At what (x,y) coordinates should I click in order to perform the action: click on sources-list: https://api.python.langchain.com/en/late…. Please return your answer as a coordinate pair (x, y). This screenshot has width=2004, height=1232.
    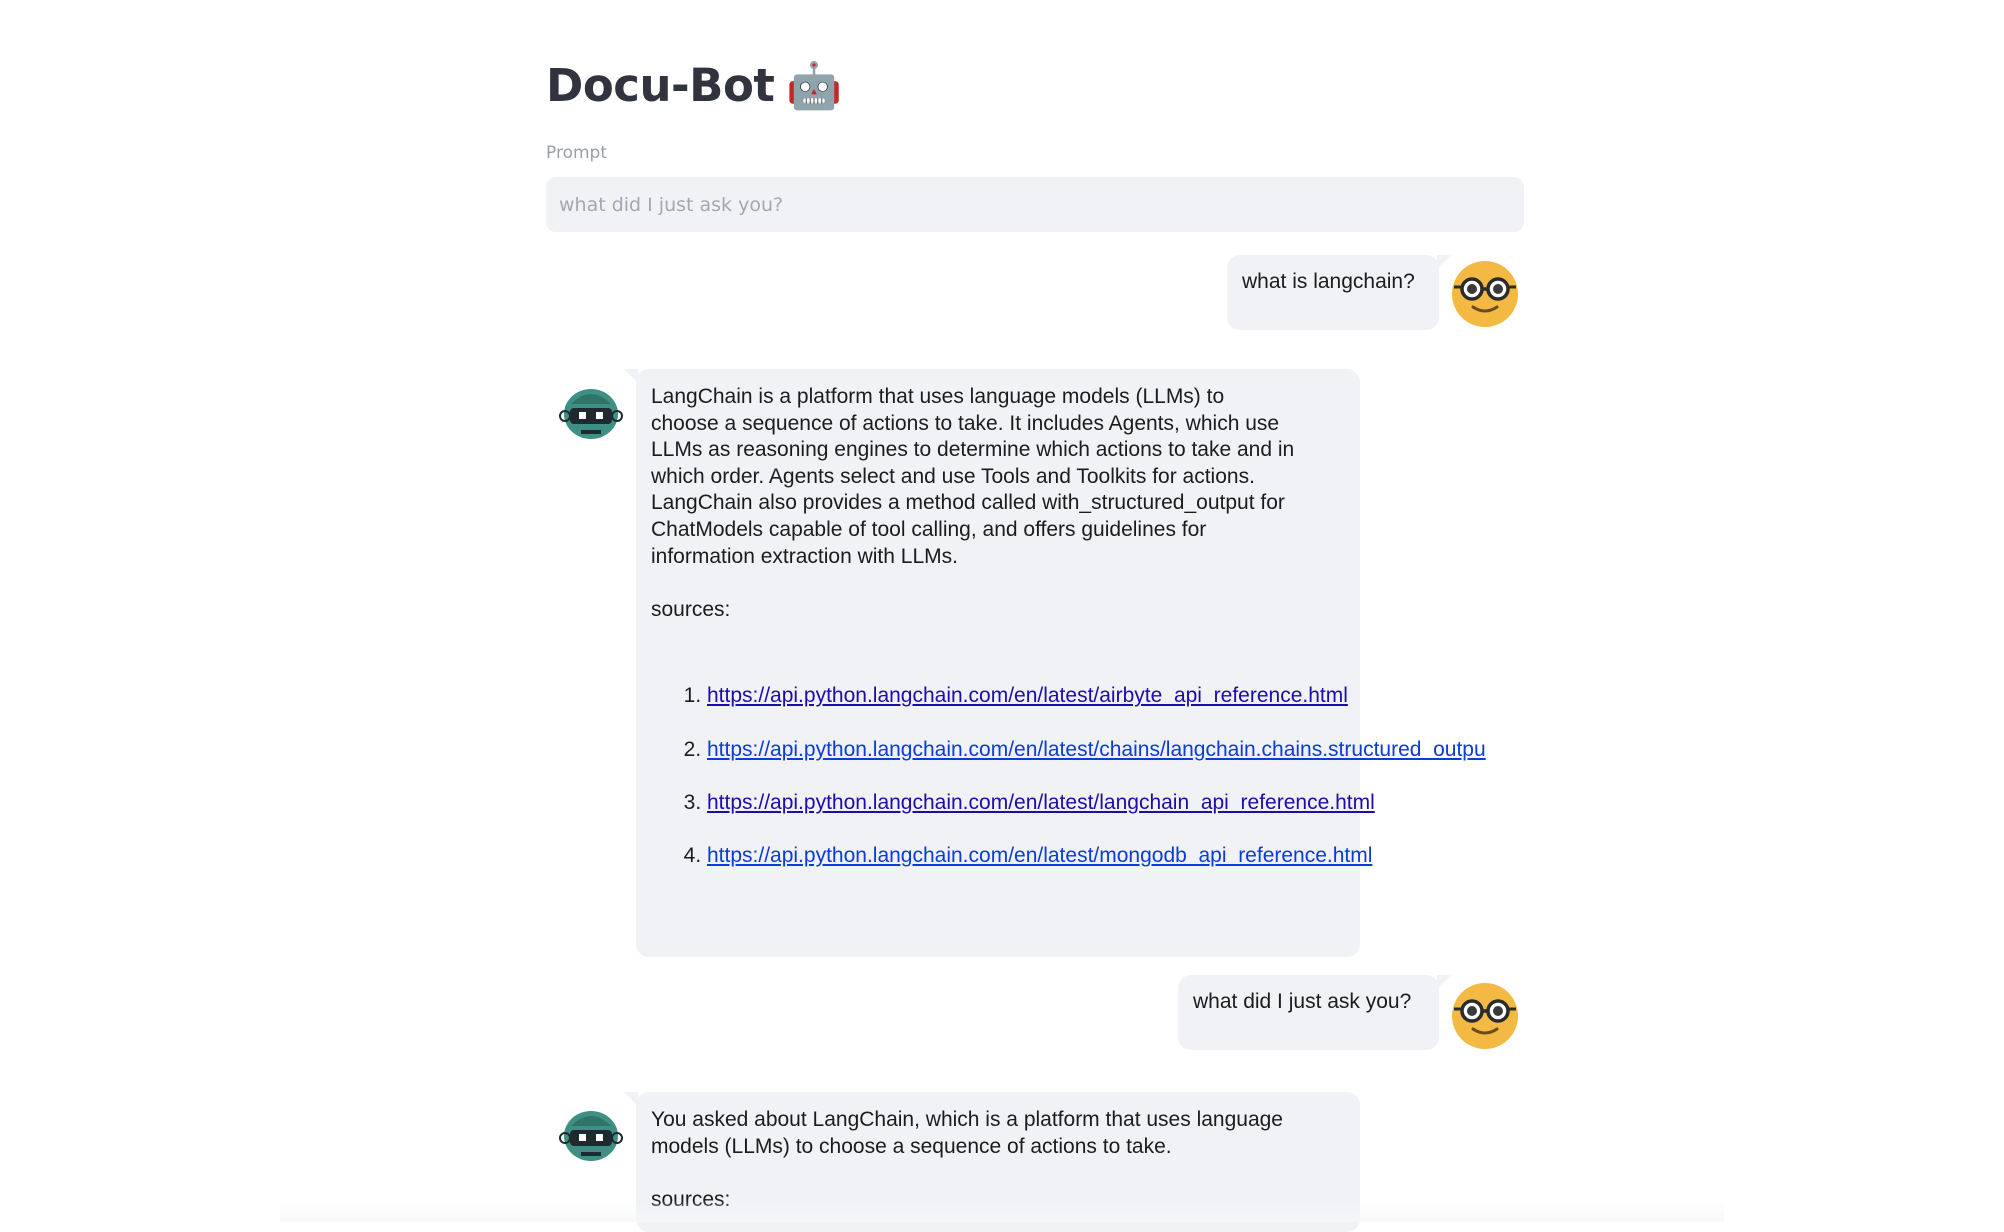
    Looking at the image, I should click on (1068, 789).